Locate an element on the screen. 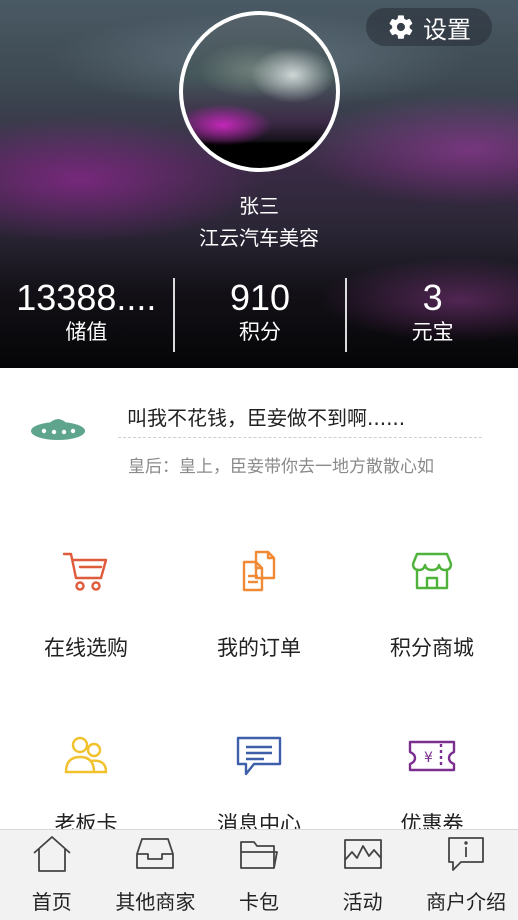 This screenshot has height=920, width=518. stat-ingots: 3 元宝 is located at coordinates (431, 315).